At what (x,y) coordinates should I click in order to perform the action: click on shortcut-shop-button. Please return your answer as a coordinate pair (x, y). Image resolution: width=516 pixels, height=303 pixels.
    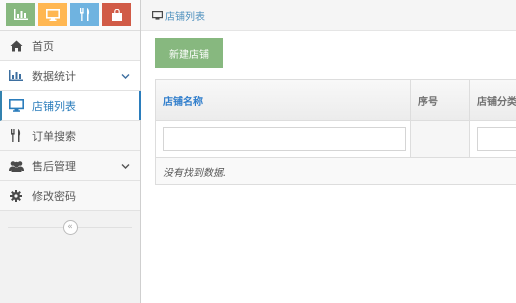
    Looking at the image, I should click on (52, 14).